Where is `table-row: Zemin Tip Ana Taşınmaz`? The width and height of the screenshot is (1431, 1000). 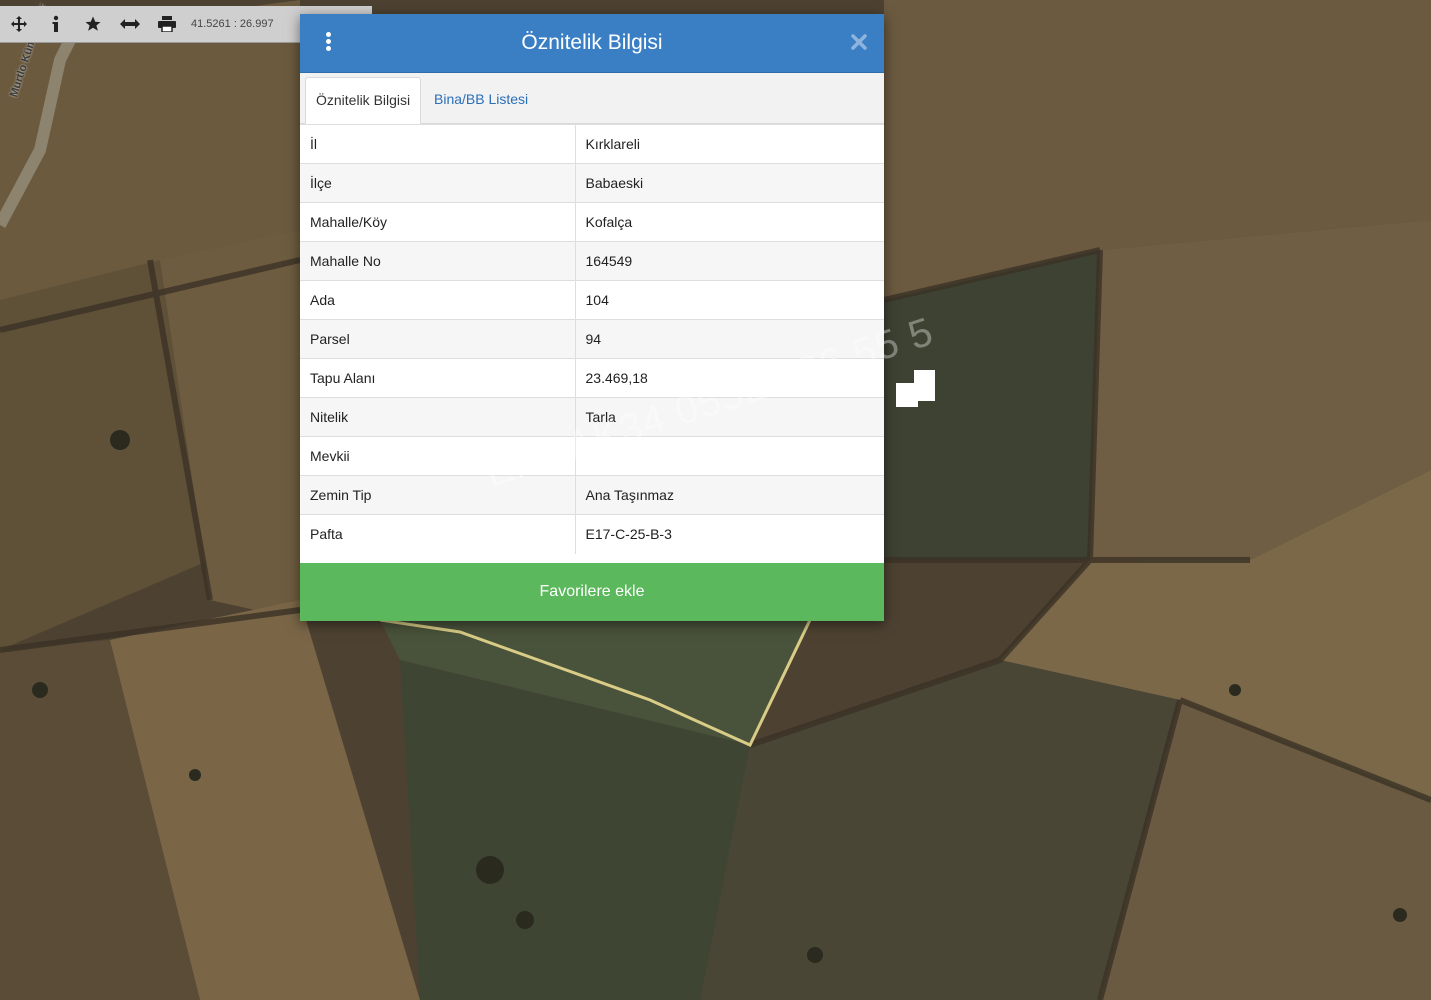 table-row: Zemin Tip Ana Taşınmaz is located at coordinates (592, 495).